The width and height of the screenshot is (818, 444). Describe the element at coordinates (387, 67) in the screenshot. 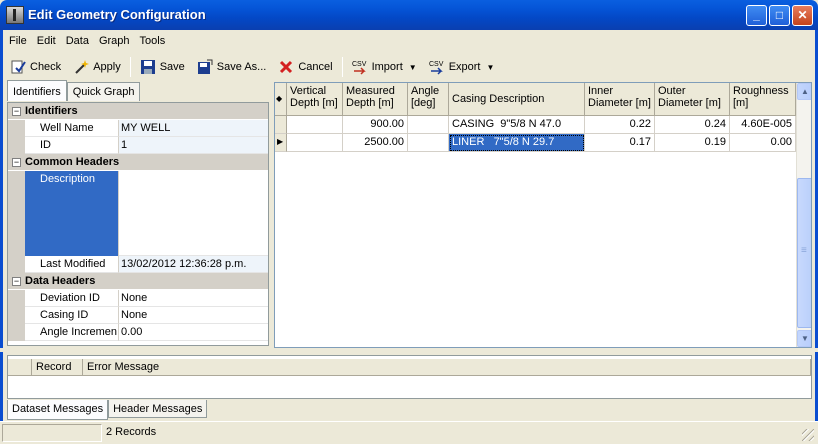

I see `import-label: Import` at that location.